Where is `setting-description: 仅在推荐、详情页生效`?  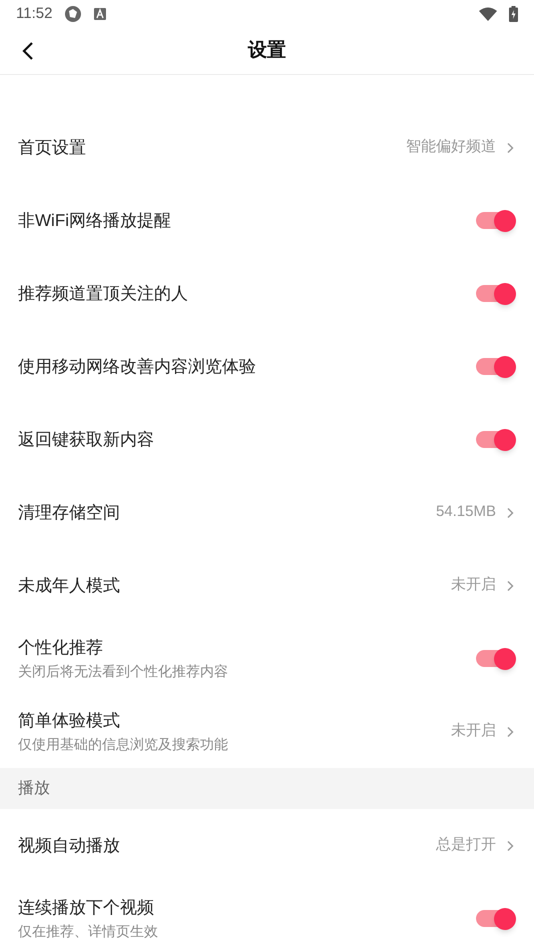 setting-description: 仅在推荐、详情页生效 is located at coordinates (88, 931).